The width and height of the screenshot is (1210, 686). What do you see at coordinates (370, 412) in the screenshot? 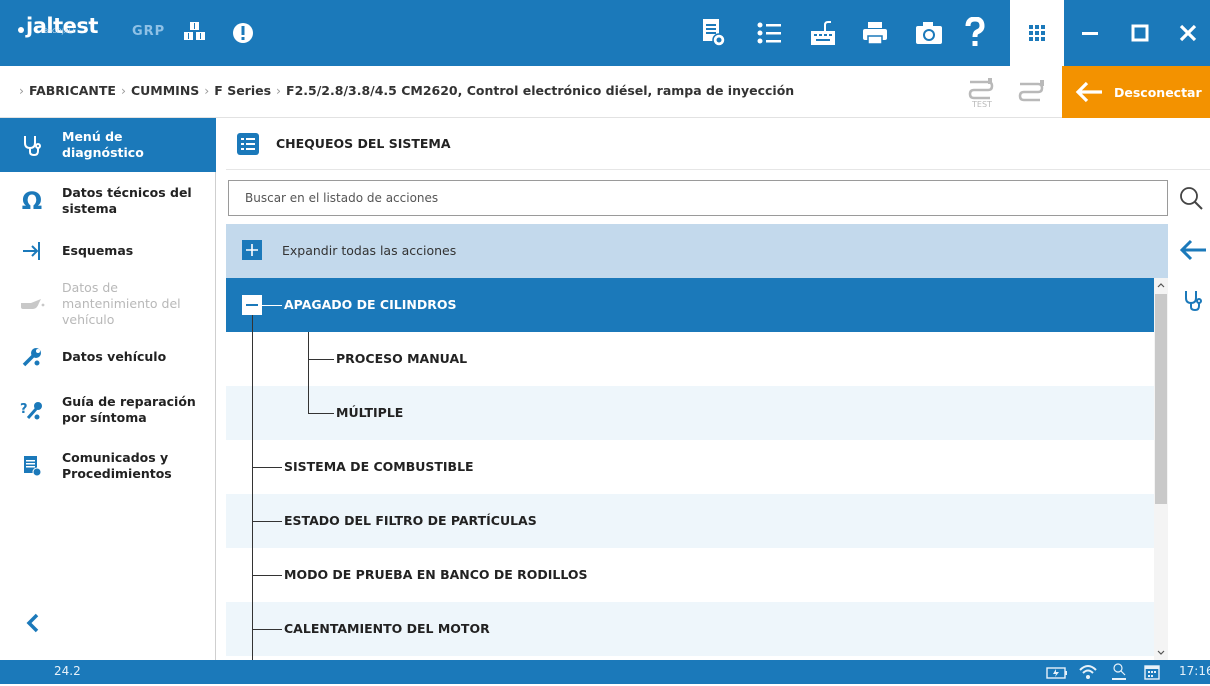
I see `tree-row-label: MÚLTIPLE` at bounding box center [370, 412].